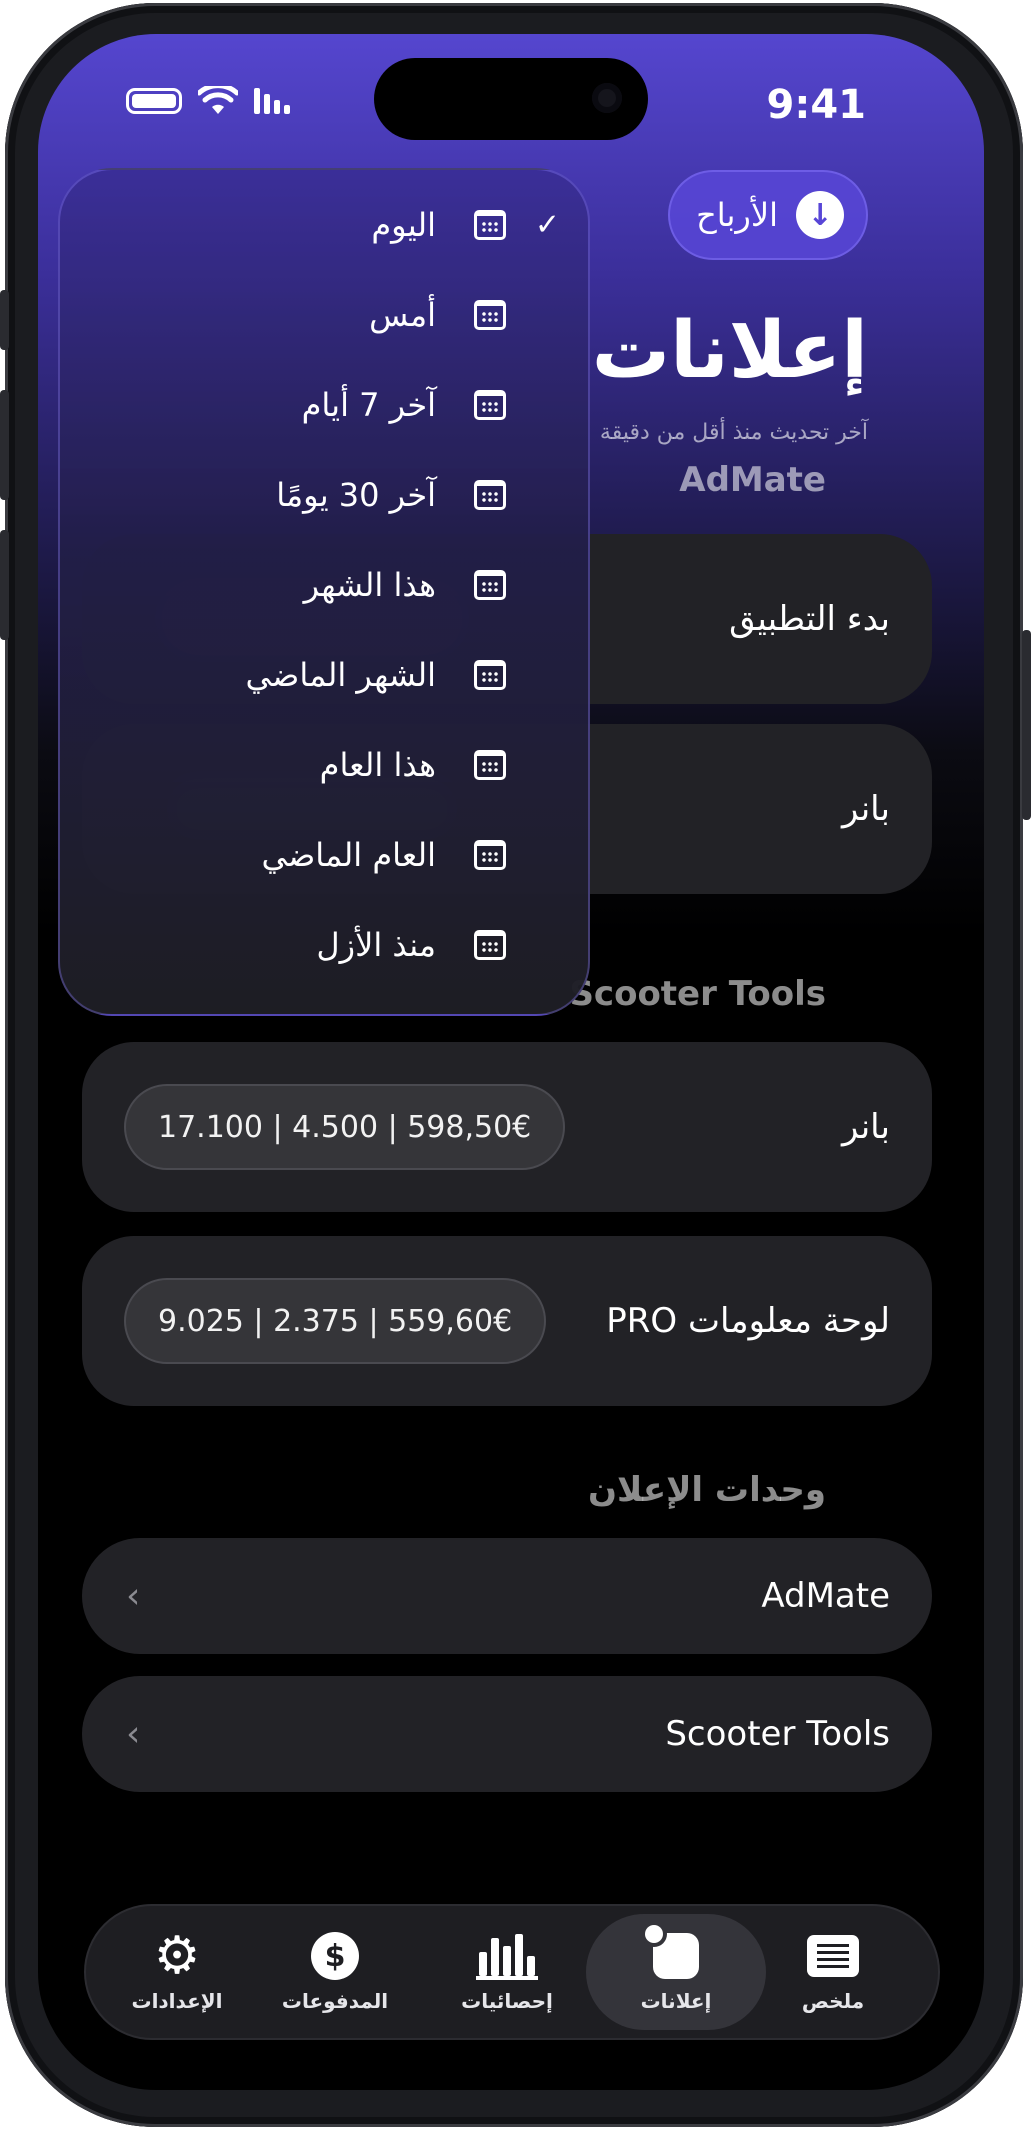 This screenshot has width=1031, height=2133. Describe the element at coordinates (324, 315) in the screenshot. I see `menu-item-yesterday: أمس` at that location.